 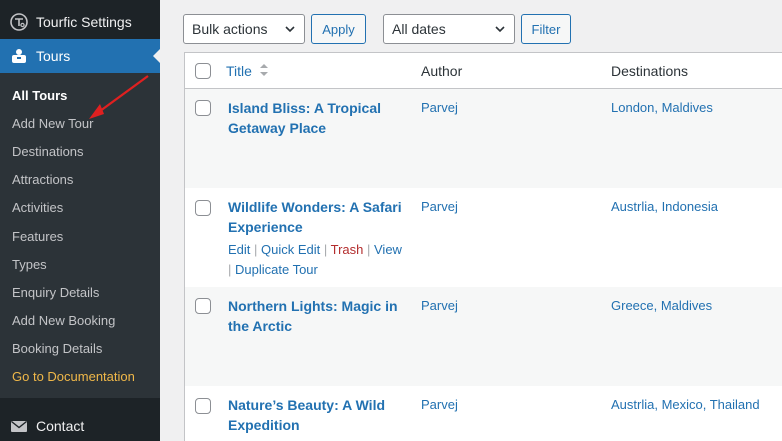 I want to click on select-all-checkbox, so click(x=203, y=71).